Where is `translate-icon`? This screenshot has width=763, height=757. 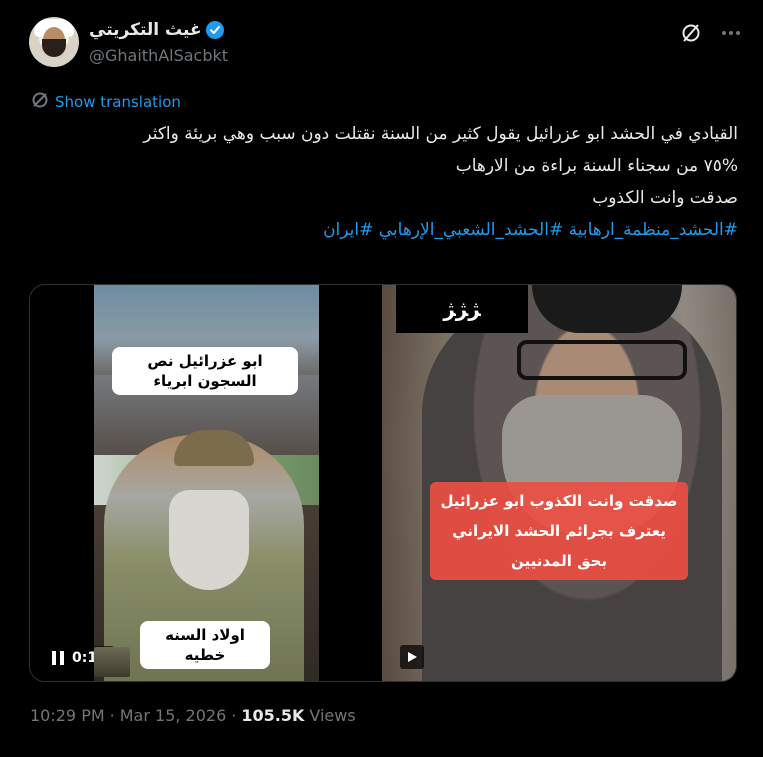
translate-icon is located at coordinates (40, 102).